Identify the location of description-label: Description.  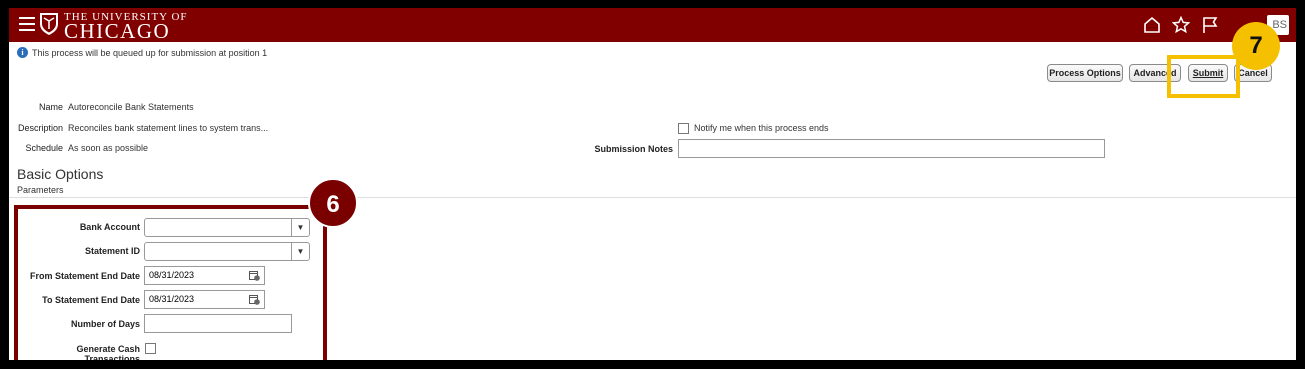
(40, 128).